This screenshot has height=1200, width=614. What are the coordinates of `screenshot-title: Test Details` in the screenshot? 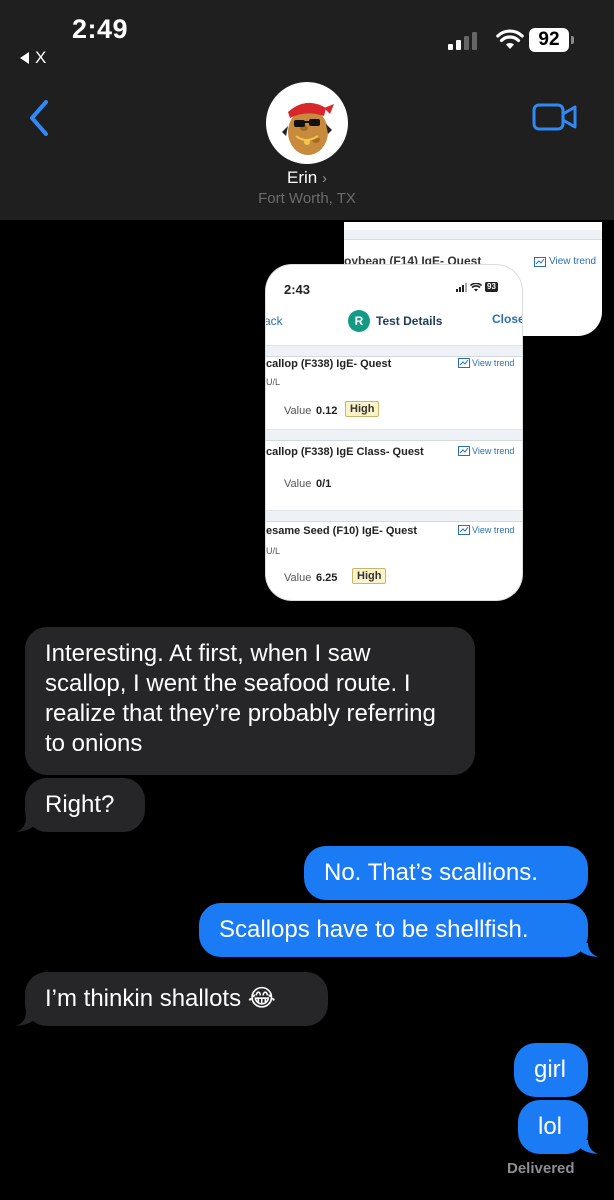 It's located at (409, 321).